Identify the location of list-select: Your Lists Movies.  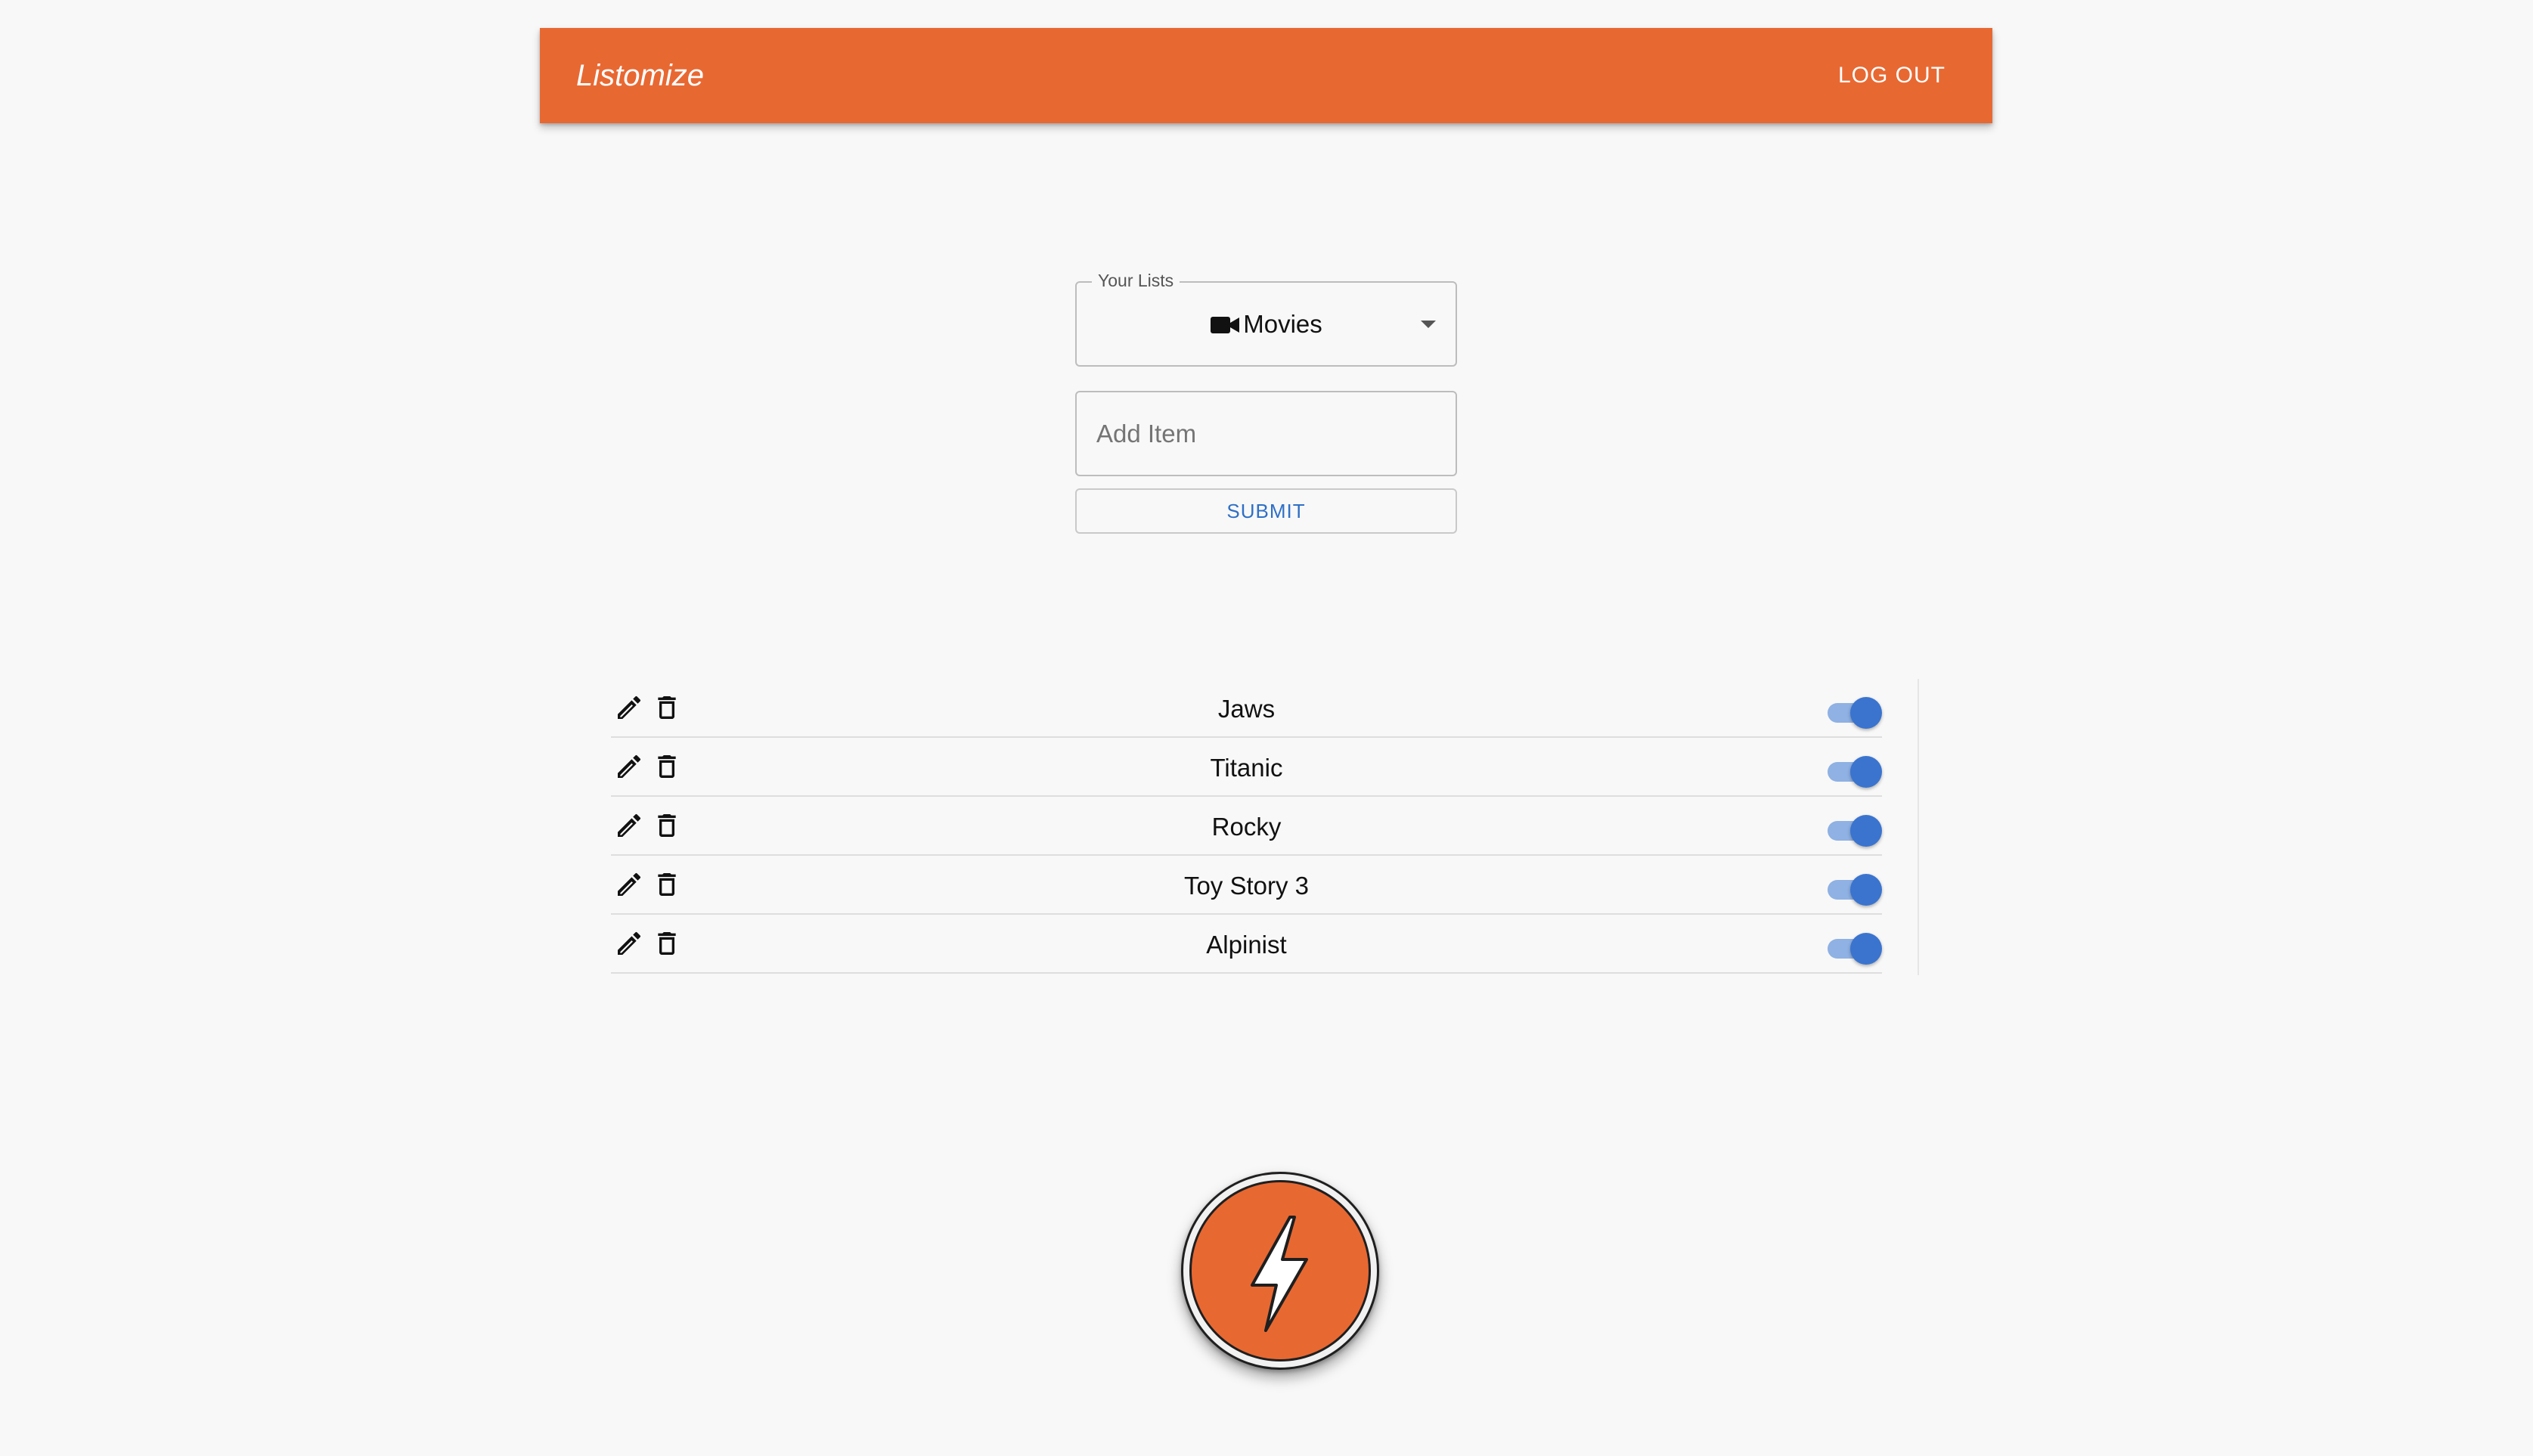
(1266, 319).